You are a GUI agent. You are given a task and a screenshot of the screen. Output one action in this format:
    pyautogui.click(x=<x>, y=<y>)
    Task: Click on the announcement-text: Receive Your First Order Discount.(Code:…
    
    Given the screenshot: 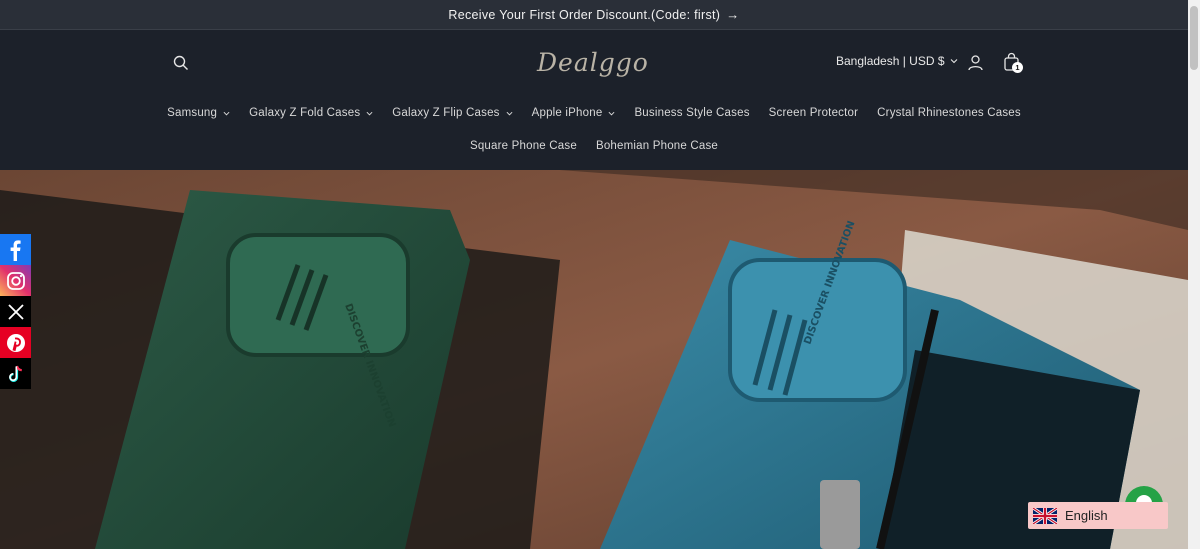 What is the action you would take?
    pyautogui.click(x=584, y=14)
    